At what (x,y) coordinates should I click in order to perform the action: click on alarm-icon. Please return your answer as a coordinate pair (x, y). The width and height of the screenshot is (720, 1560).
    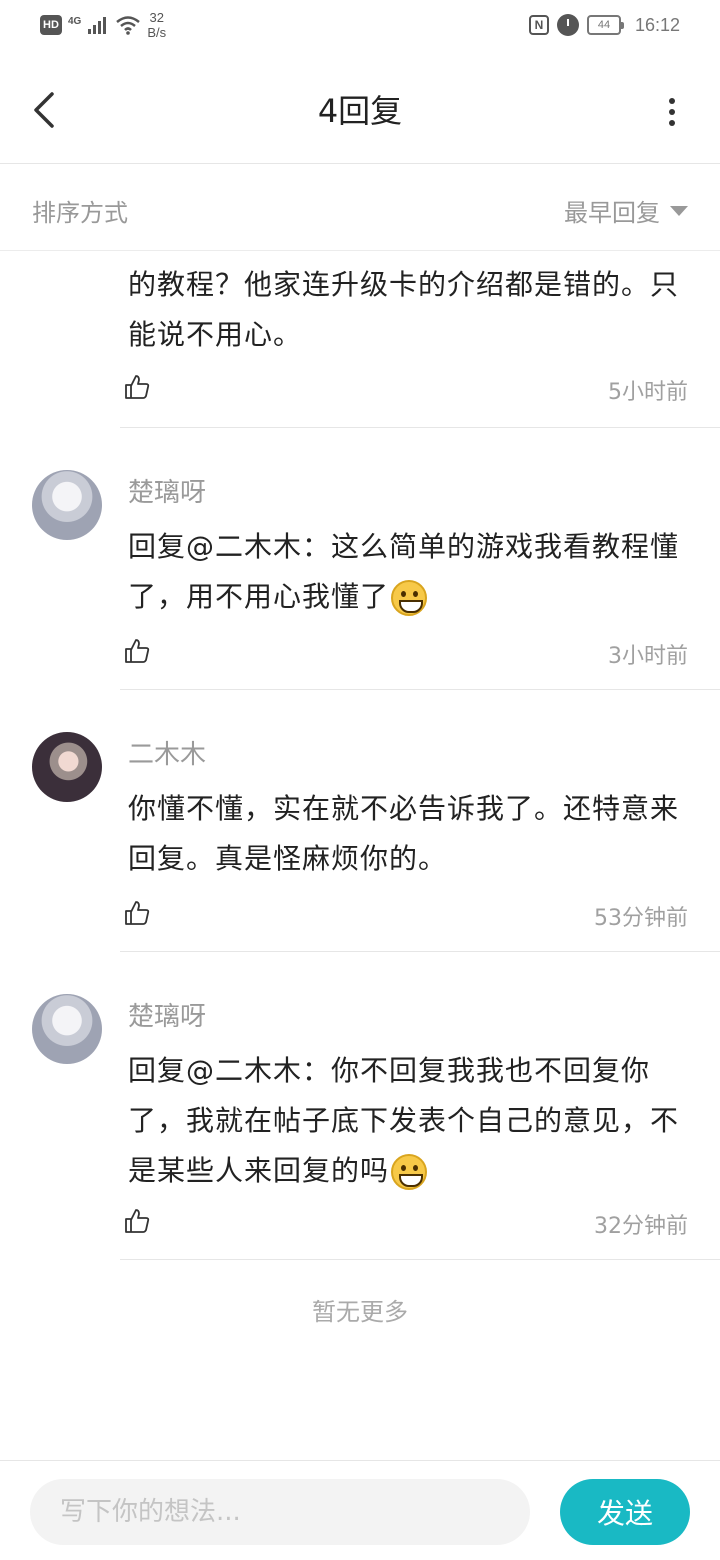
    Looking at the image, I should click on (567, 25).